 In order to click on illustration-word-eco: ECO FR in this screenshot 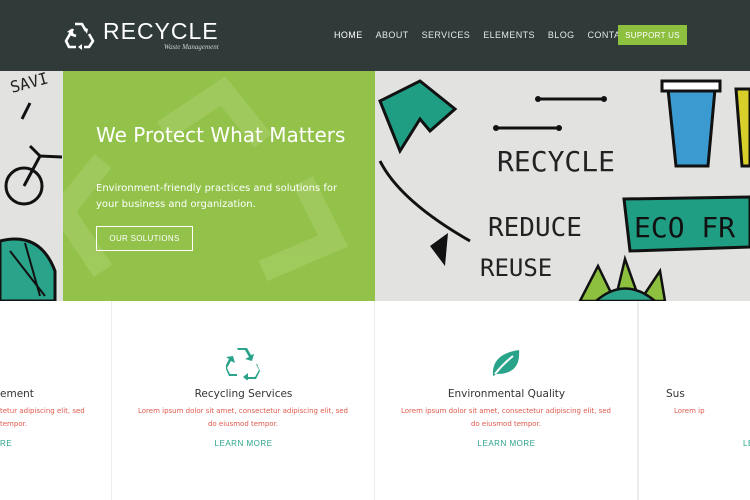, I will do `click(684, 227)`.